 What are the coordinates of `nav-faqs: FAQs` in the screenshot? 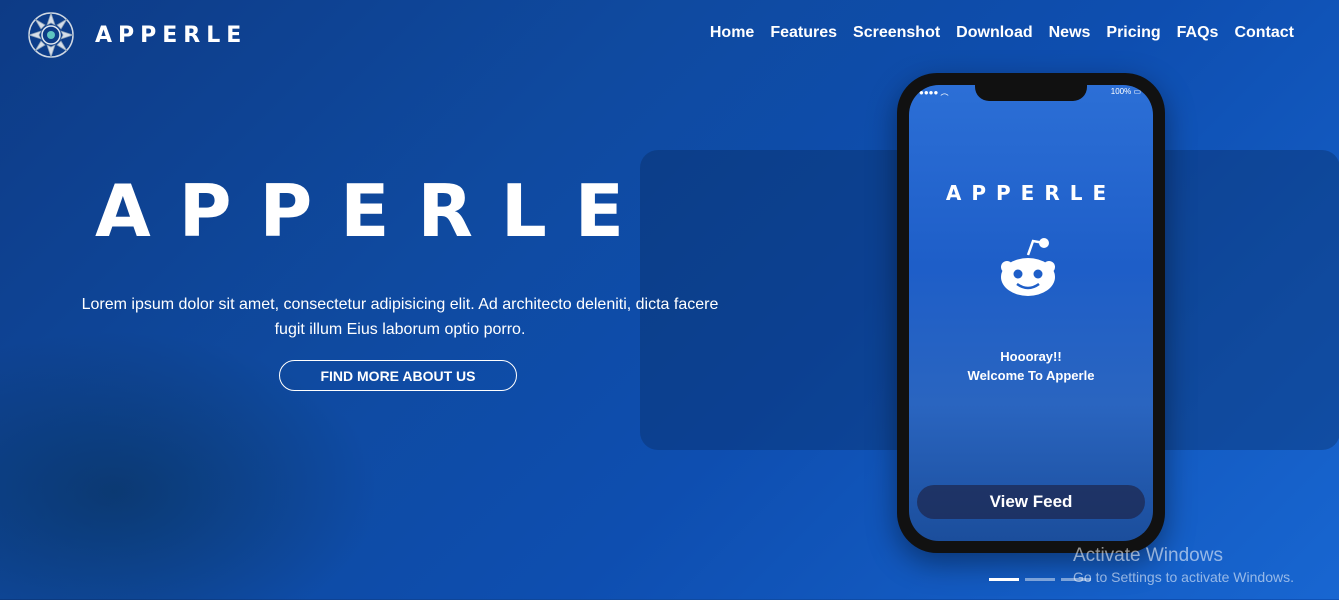 It's located at (1198, 33).